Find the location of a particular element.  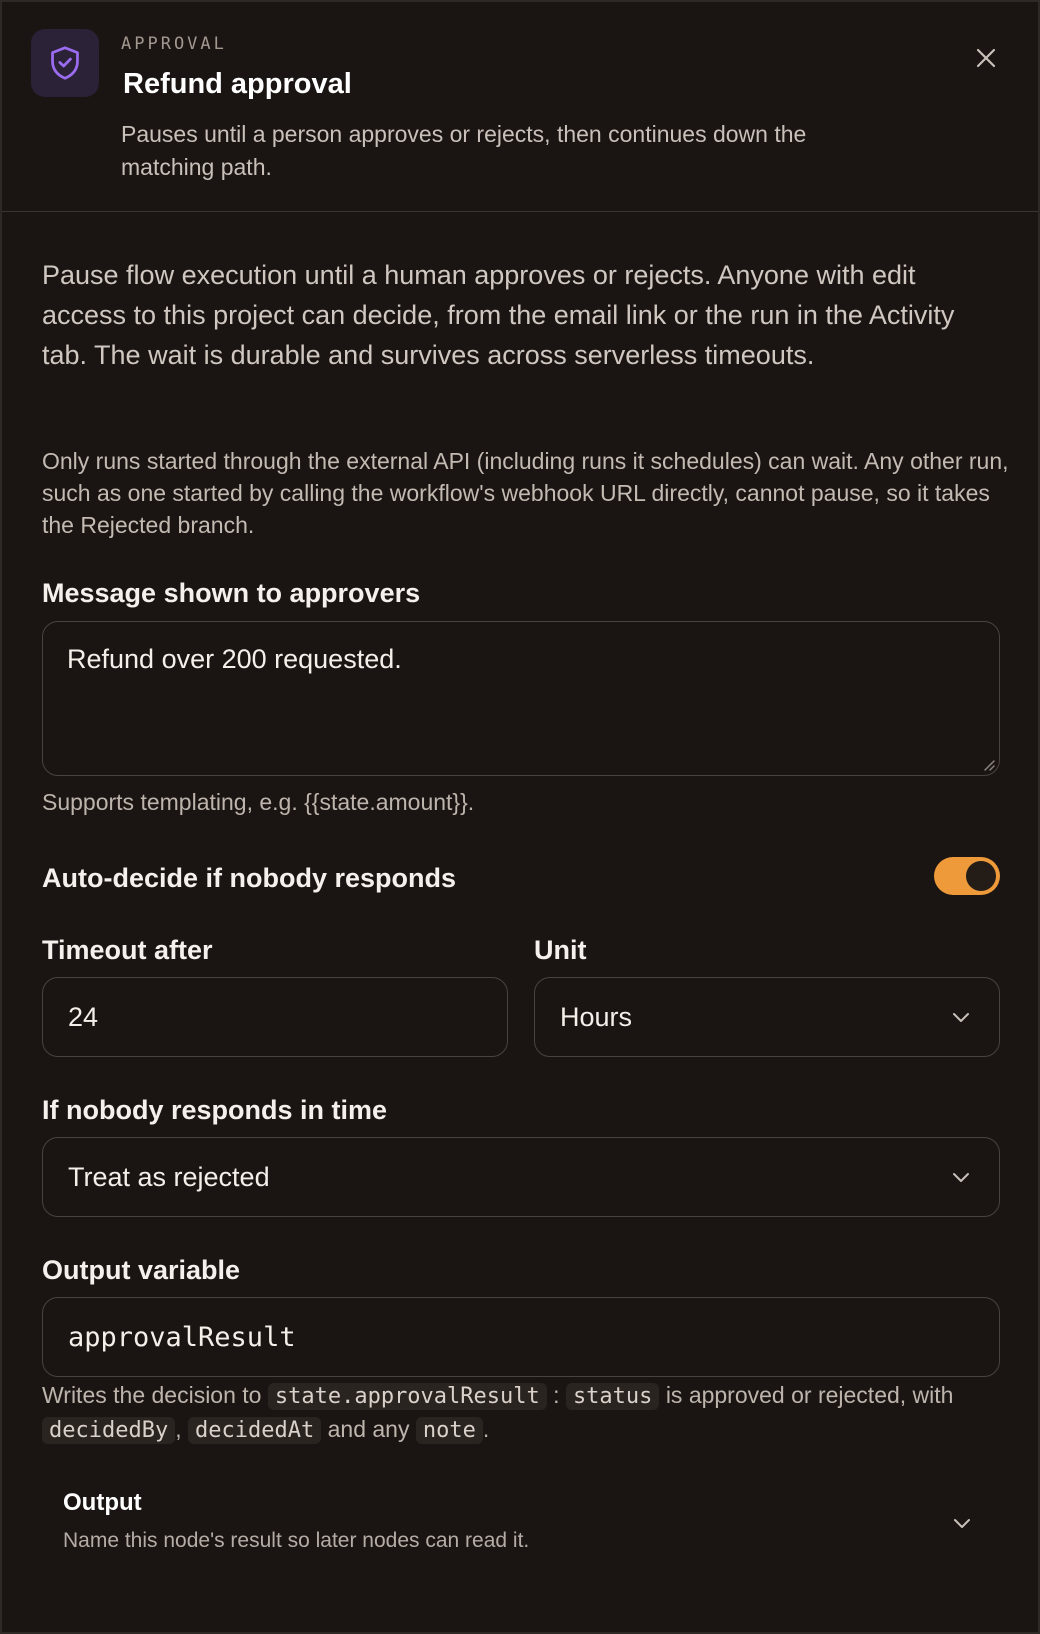

close-icon is located at coordinates (986, 58).